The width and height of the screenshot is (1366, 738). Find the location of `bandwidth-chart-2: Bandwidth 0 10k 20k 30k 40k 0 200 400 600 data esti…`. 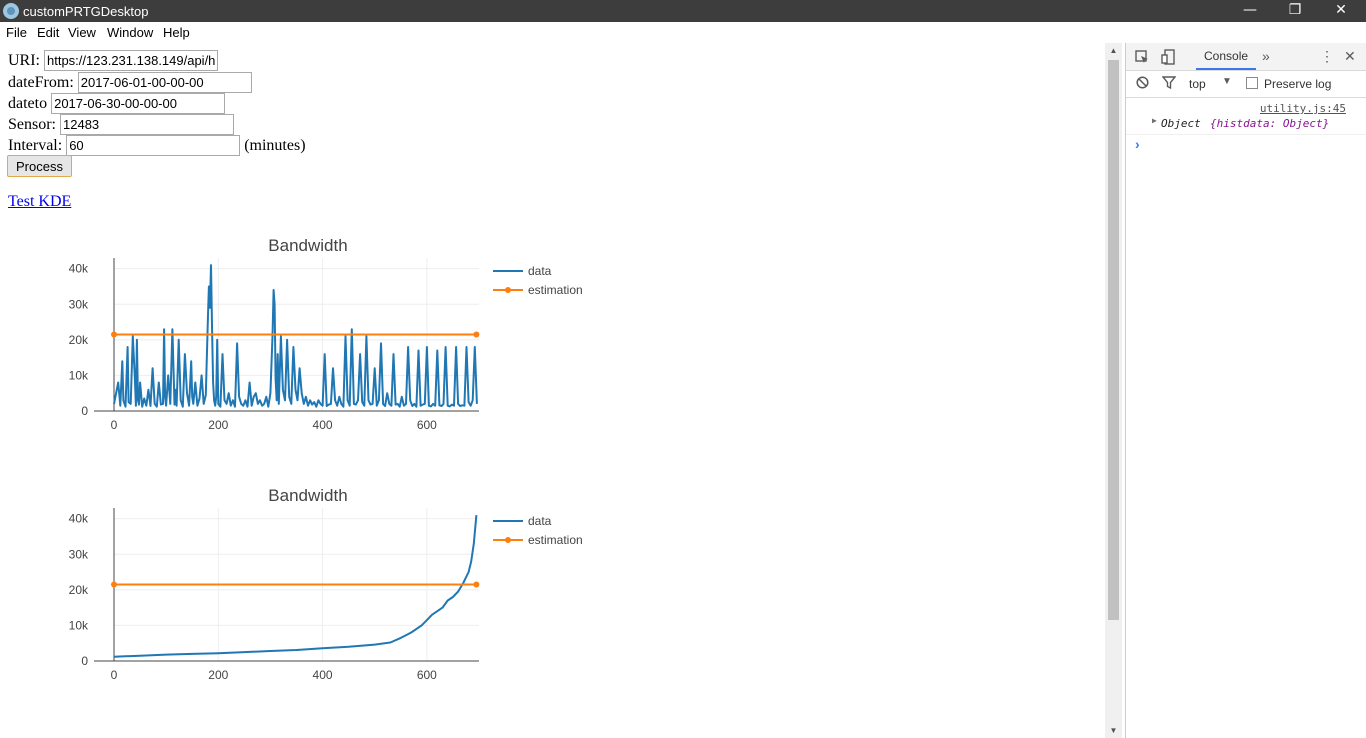

bandwidth-chart-2: Bandwidth 0 10k 20k 30k 40k 0 200 400 600 data esti… is located at coordinates (326, 584).